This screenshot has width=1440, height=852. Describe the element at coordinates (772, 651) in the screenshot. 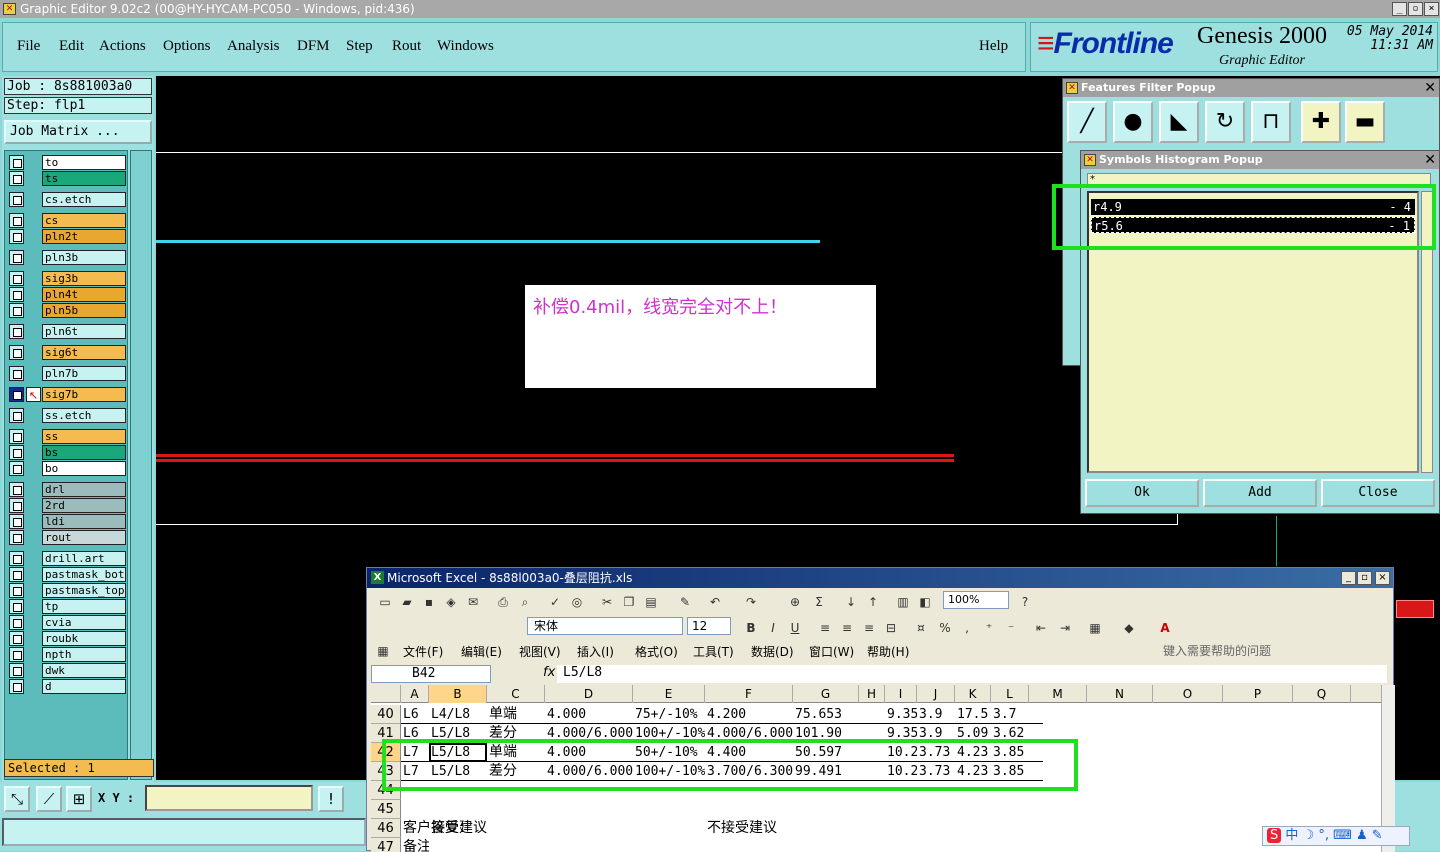

I see `excel-menu-data: 数据(D)` at that location.